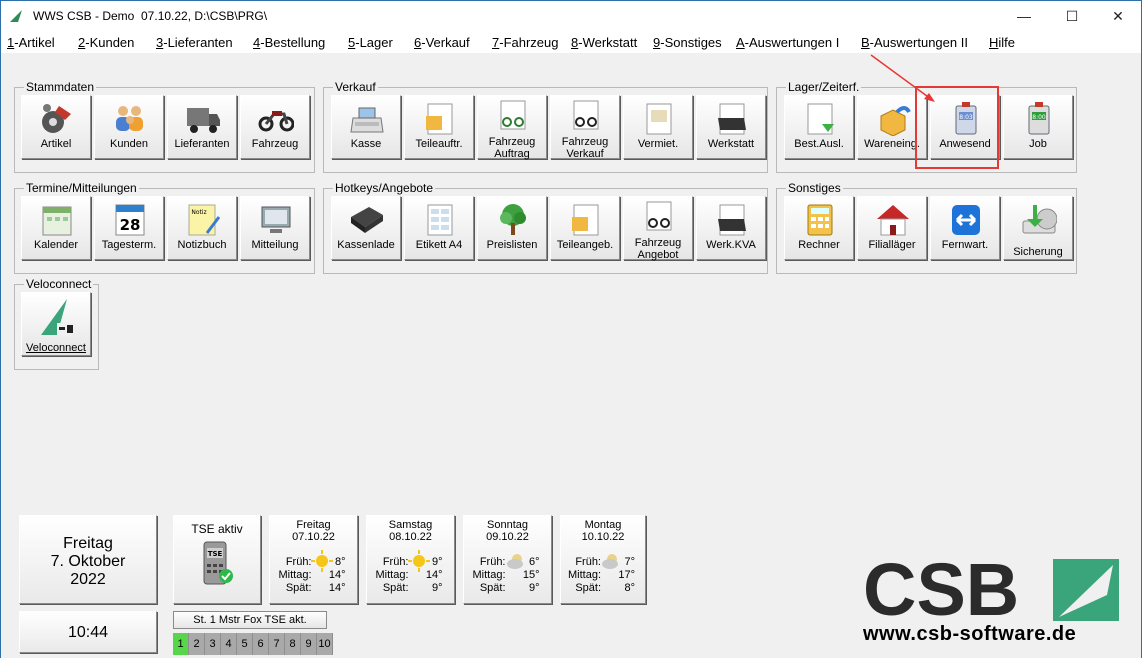  What do you see at coordinates (512, 127) in the screenshot?
I see `tile-fahrzeug-auftrag: Fahrzeug Auftrag` at bounding box center [512, 127].